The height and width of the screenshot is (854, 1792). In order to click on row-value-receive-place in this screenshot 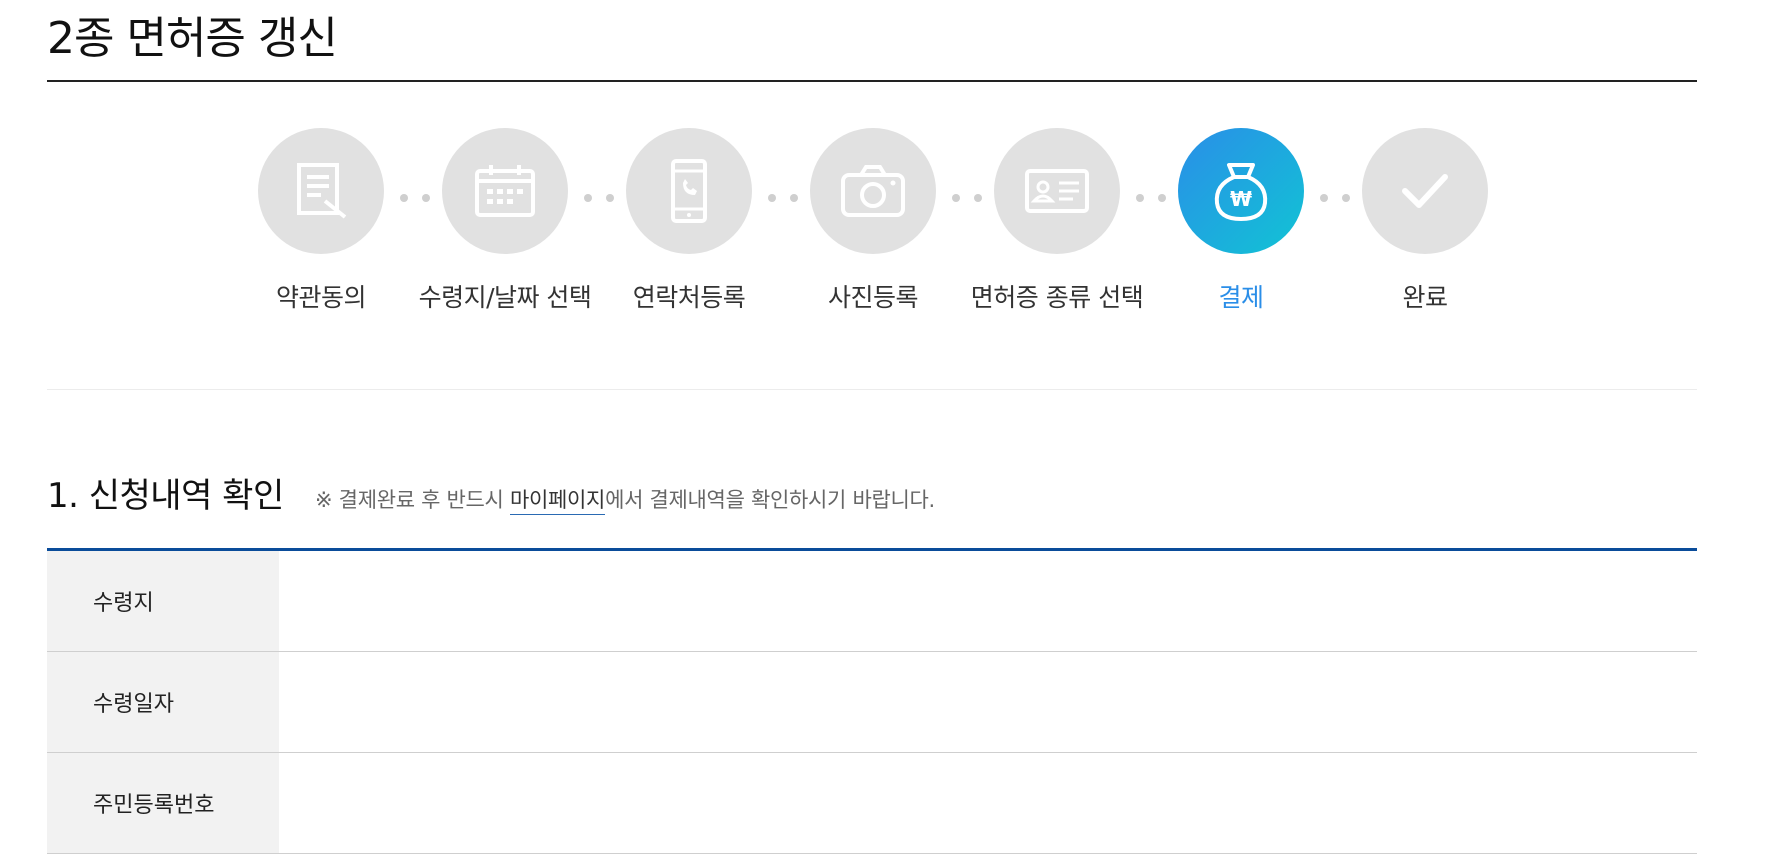, I will do `click(988, 601)`.